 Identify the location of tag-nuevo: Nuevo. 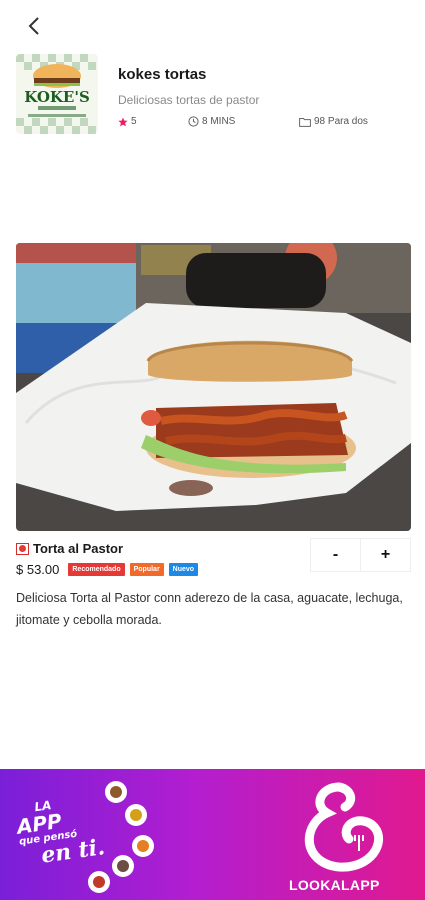
(183, 569).